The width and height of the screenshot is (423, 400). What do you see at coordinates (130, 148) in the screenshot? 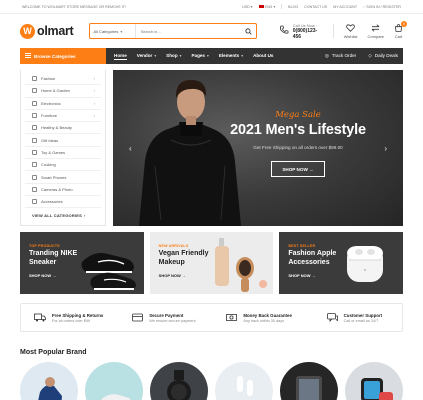
I see `slider-prev-arrow: ‹` at bounding box center [130, 148].